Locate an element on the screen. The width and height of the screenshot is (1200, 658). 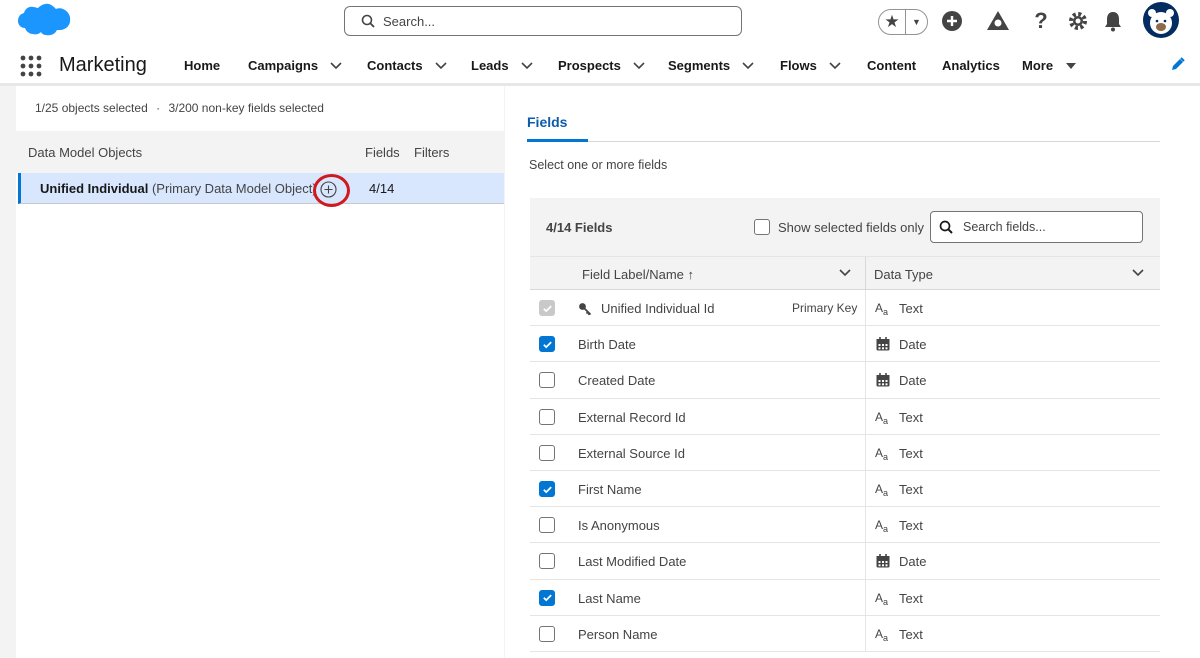
table-row: Person Name Aa Text is located at coordinates (845, 633).